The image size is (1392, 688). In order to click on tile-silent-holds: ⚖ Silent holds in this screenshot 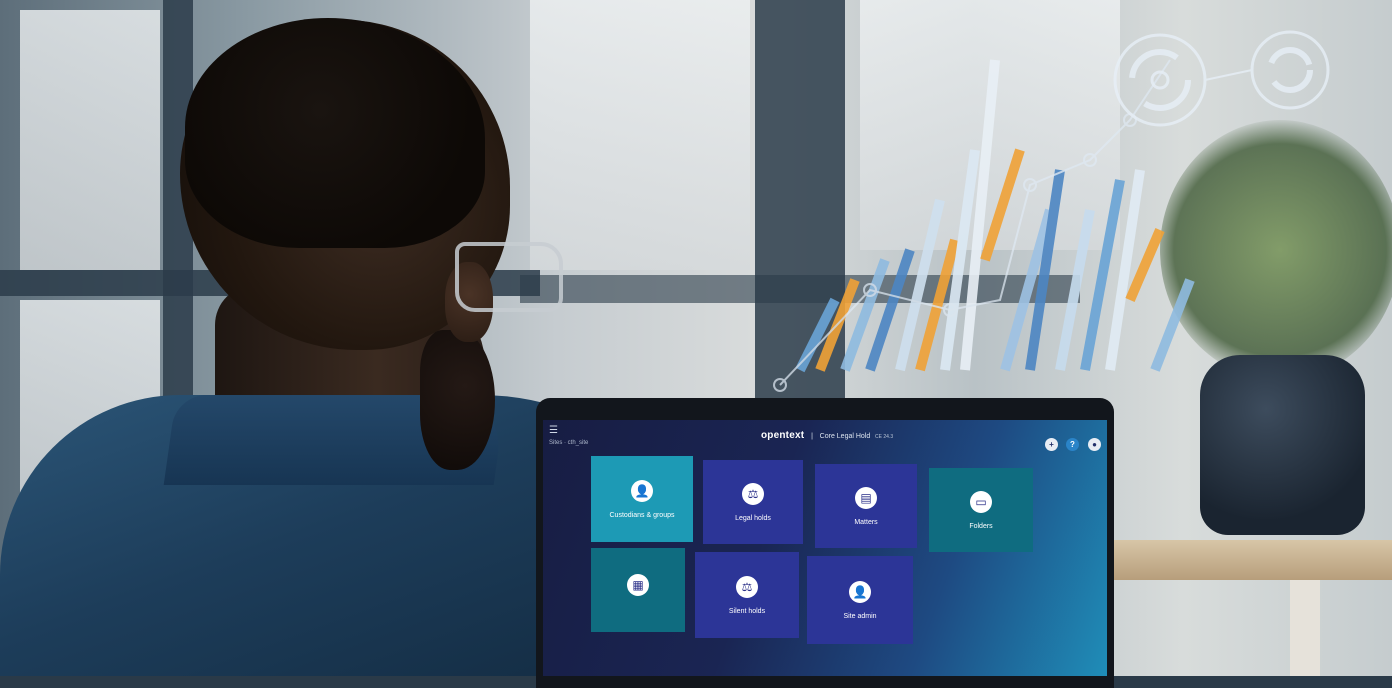, I will do `click(747, 595)`.